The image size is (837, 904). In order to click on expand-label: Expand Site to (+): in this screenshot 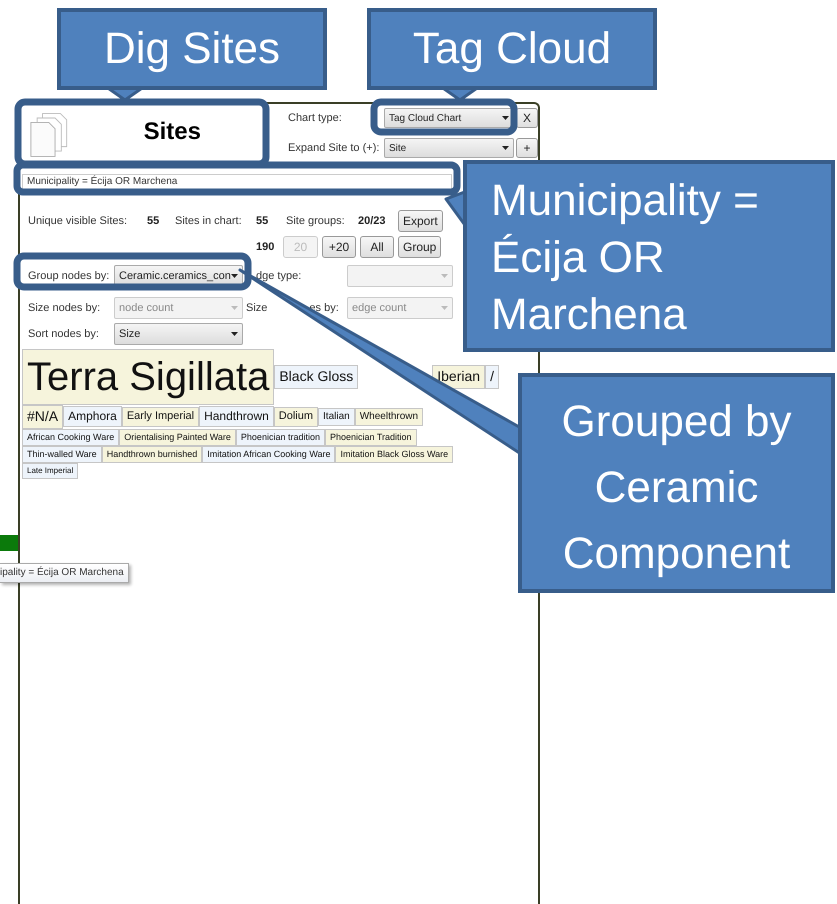, I will do `click(334, 148)`.